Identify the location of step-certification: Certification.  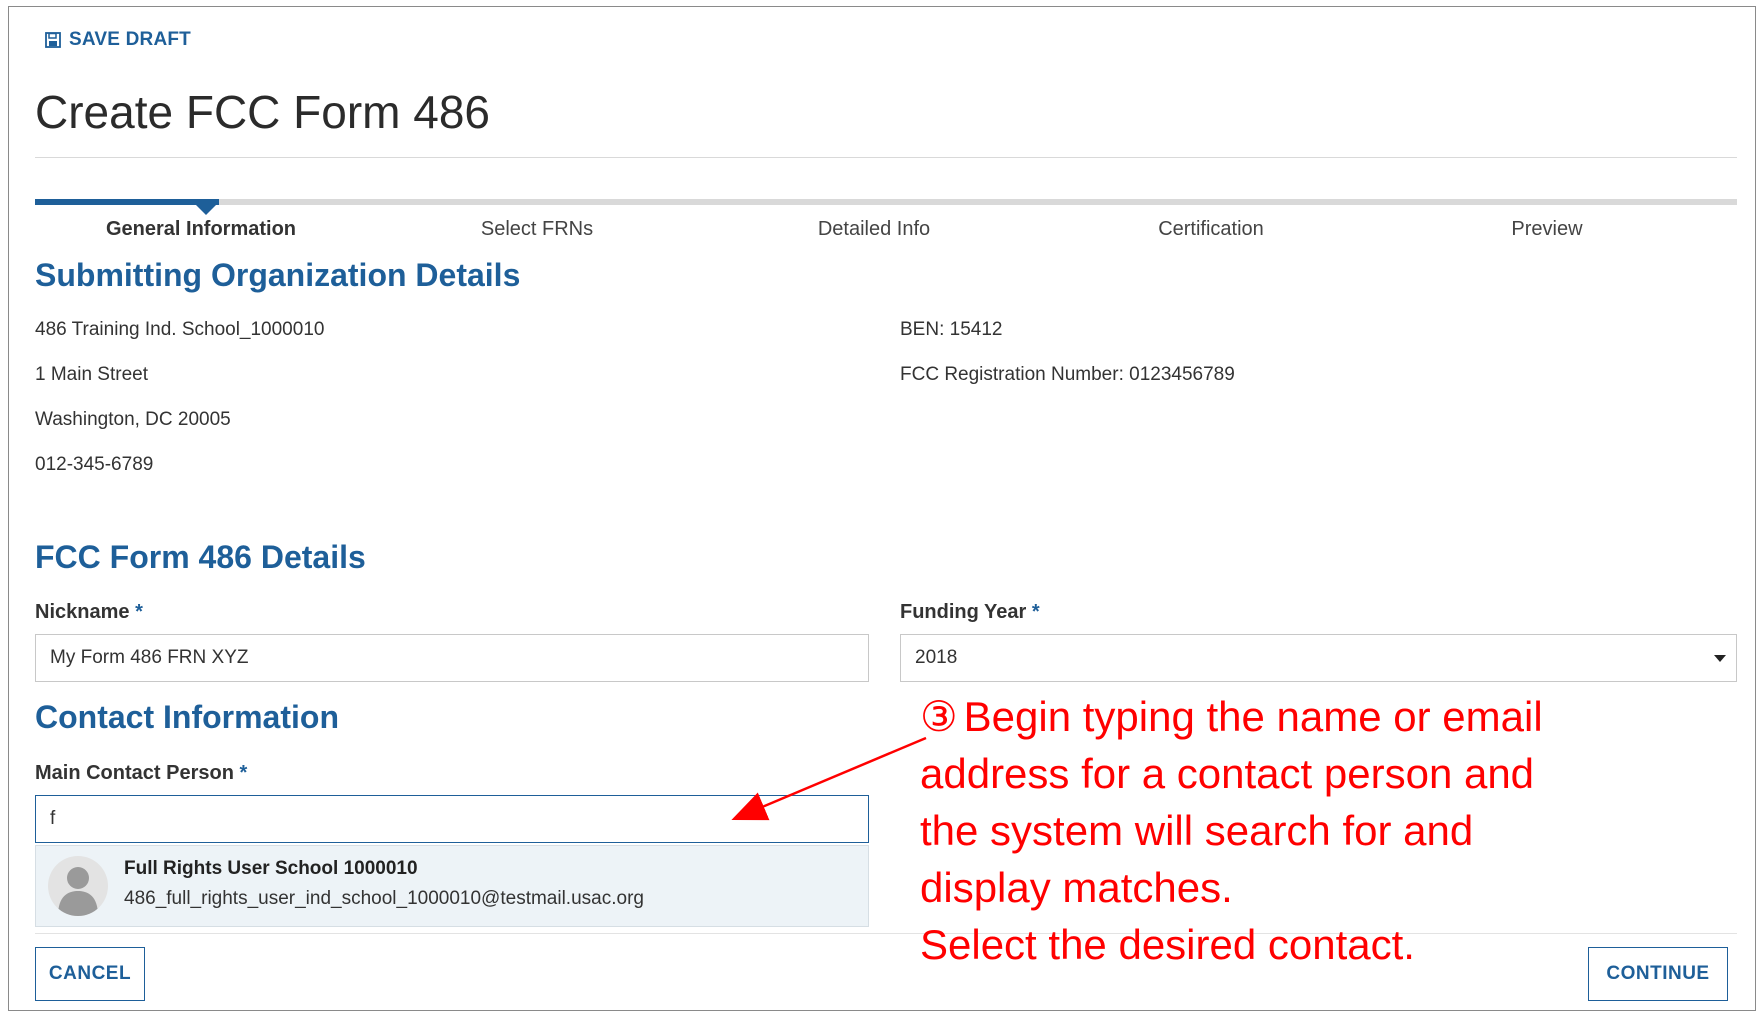
(1211, 229).